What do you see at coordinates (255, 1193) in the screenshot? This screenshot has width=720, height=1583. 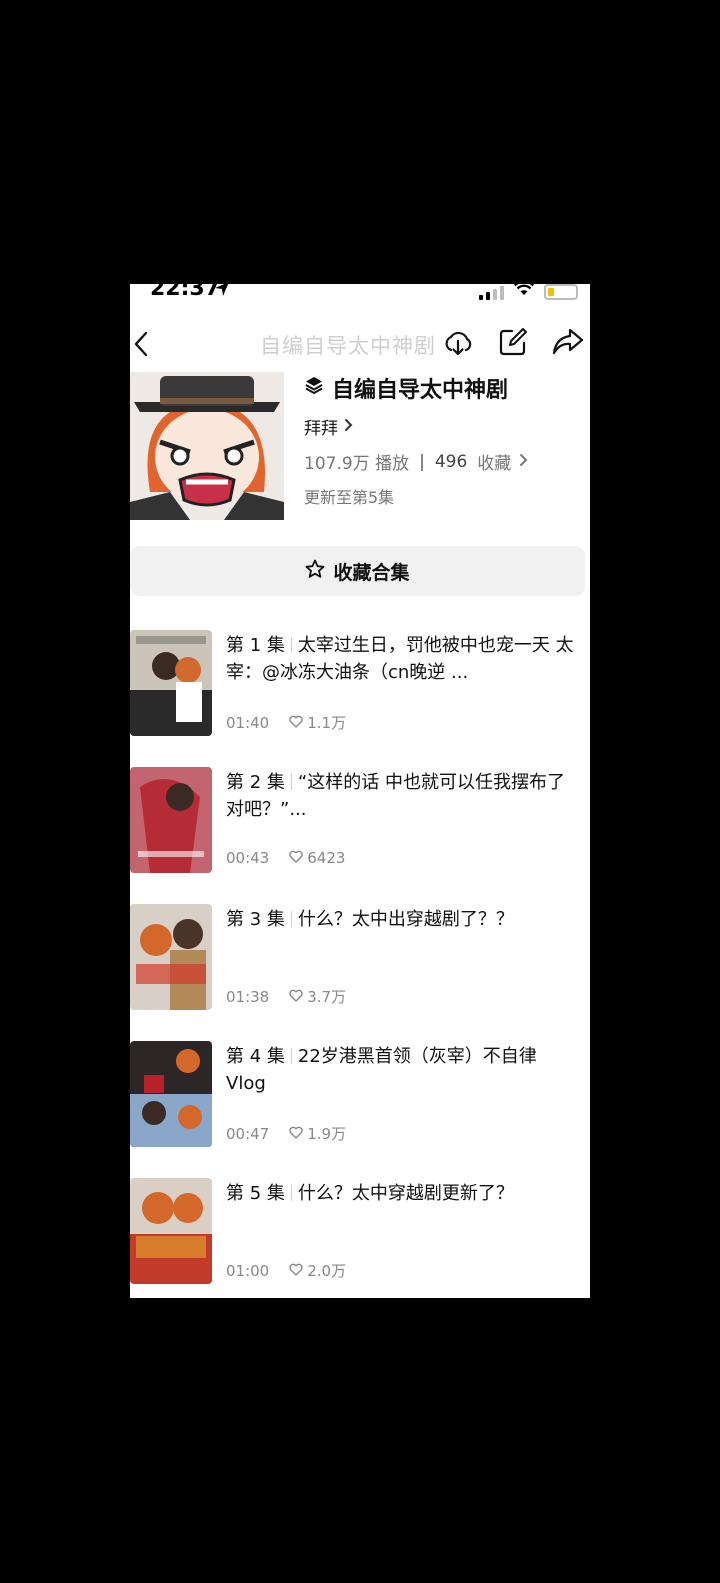 I see `episode-number: 第 5 集` at bounding box center [255, 1193].